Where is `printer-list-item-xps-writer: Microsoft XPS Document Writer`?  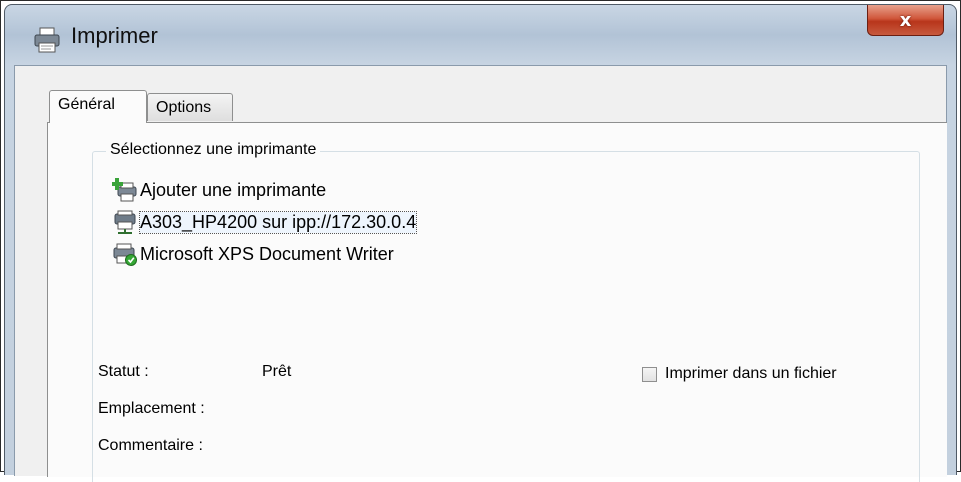
printer-list-item-xps-writer: Microsoft XPS Document Writer is located at coordinates (253, 254).